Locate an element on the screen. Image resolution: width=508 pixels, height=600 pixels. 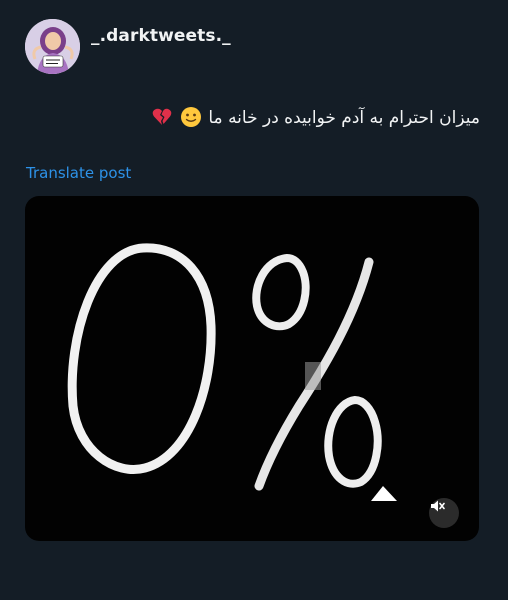
speaker-muted-icon is located at coordinates (438, 506).